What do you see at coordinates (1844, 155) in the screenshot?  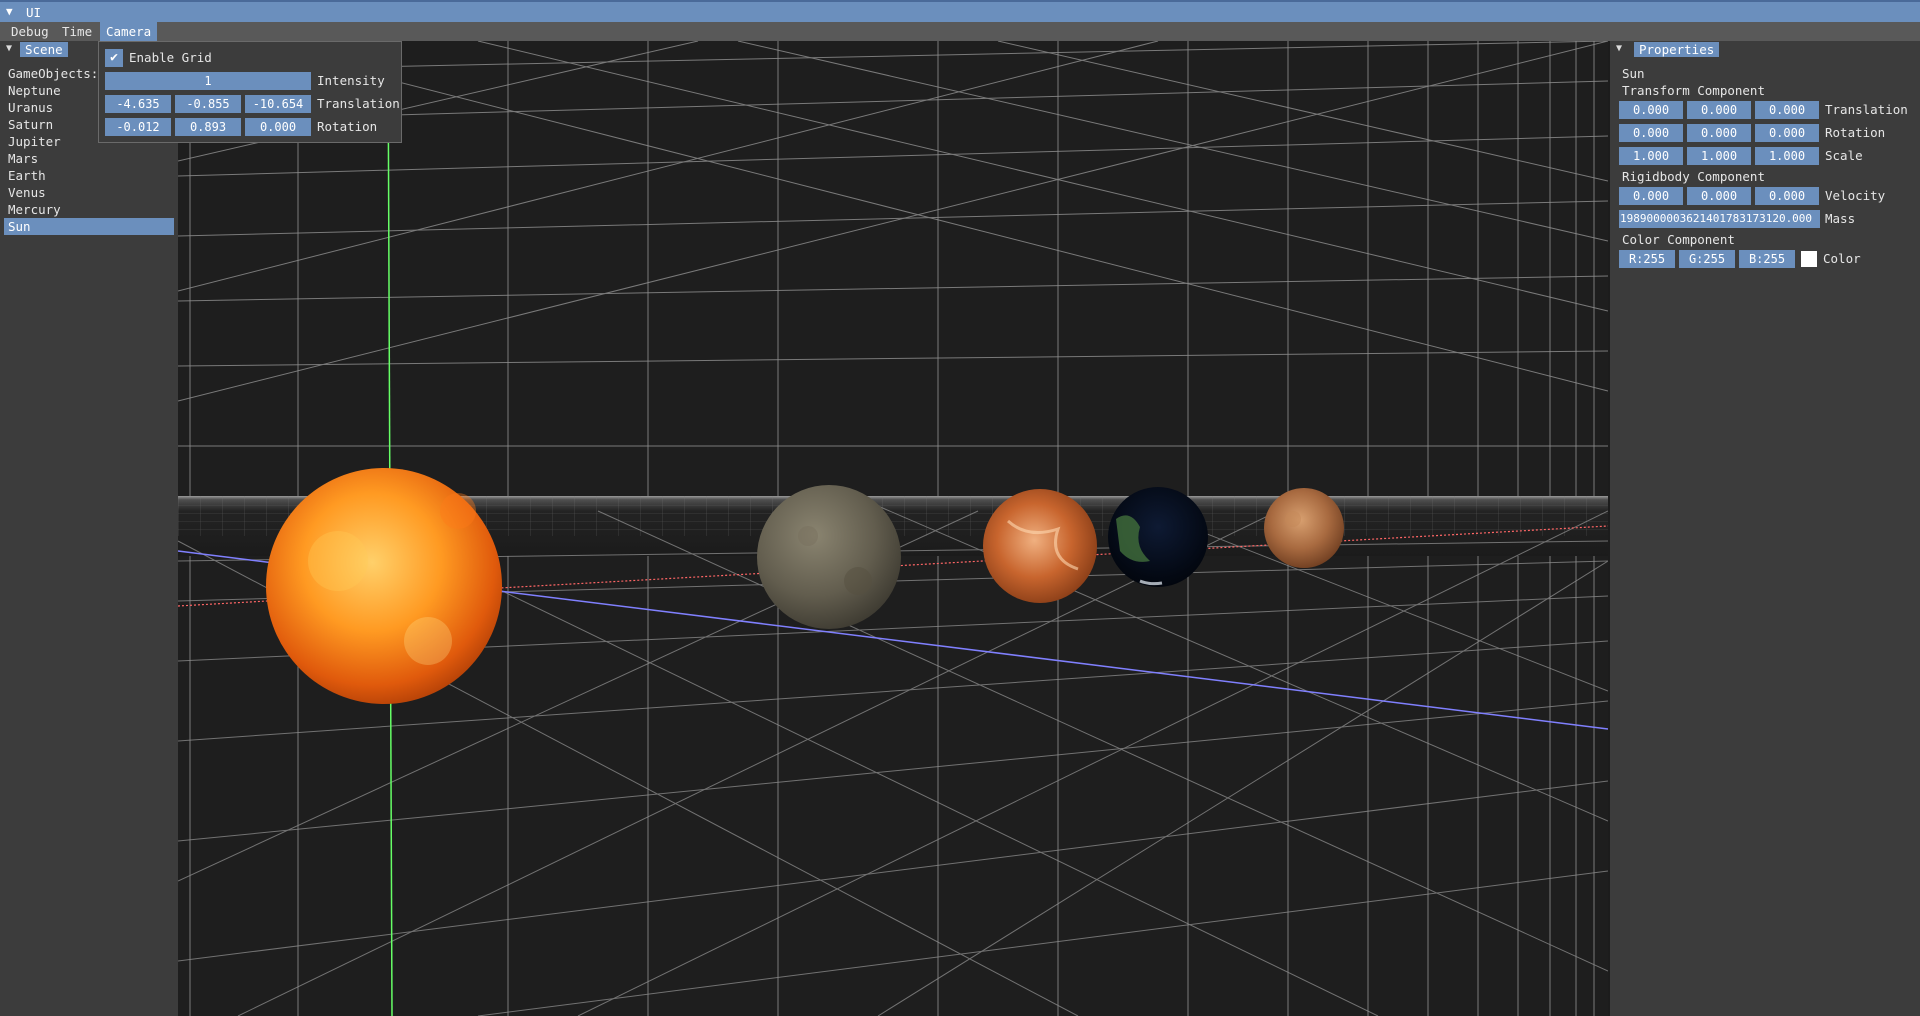 I see `scale-label: Scale` at bounding box center [1844, 155].